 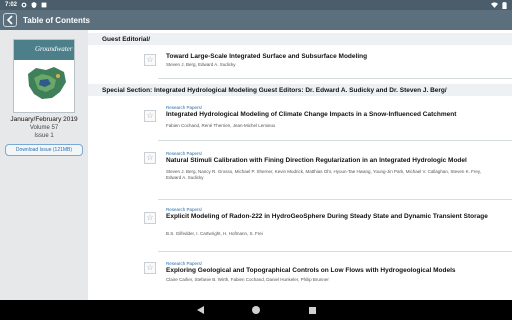 I want to click on wifi-icon, so click(x=494, y=5).